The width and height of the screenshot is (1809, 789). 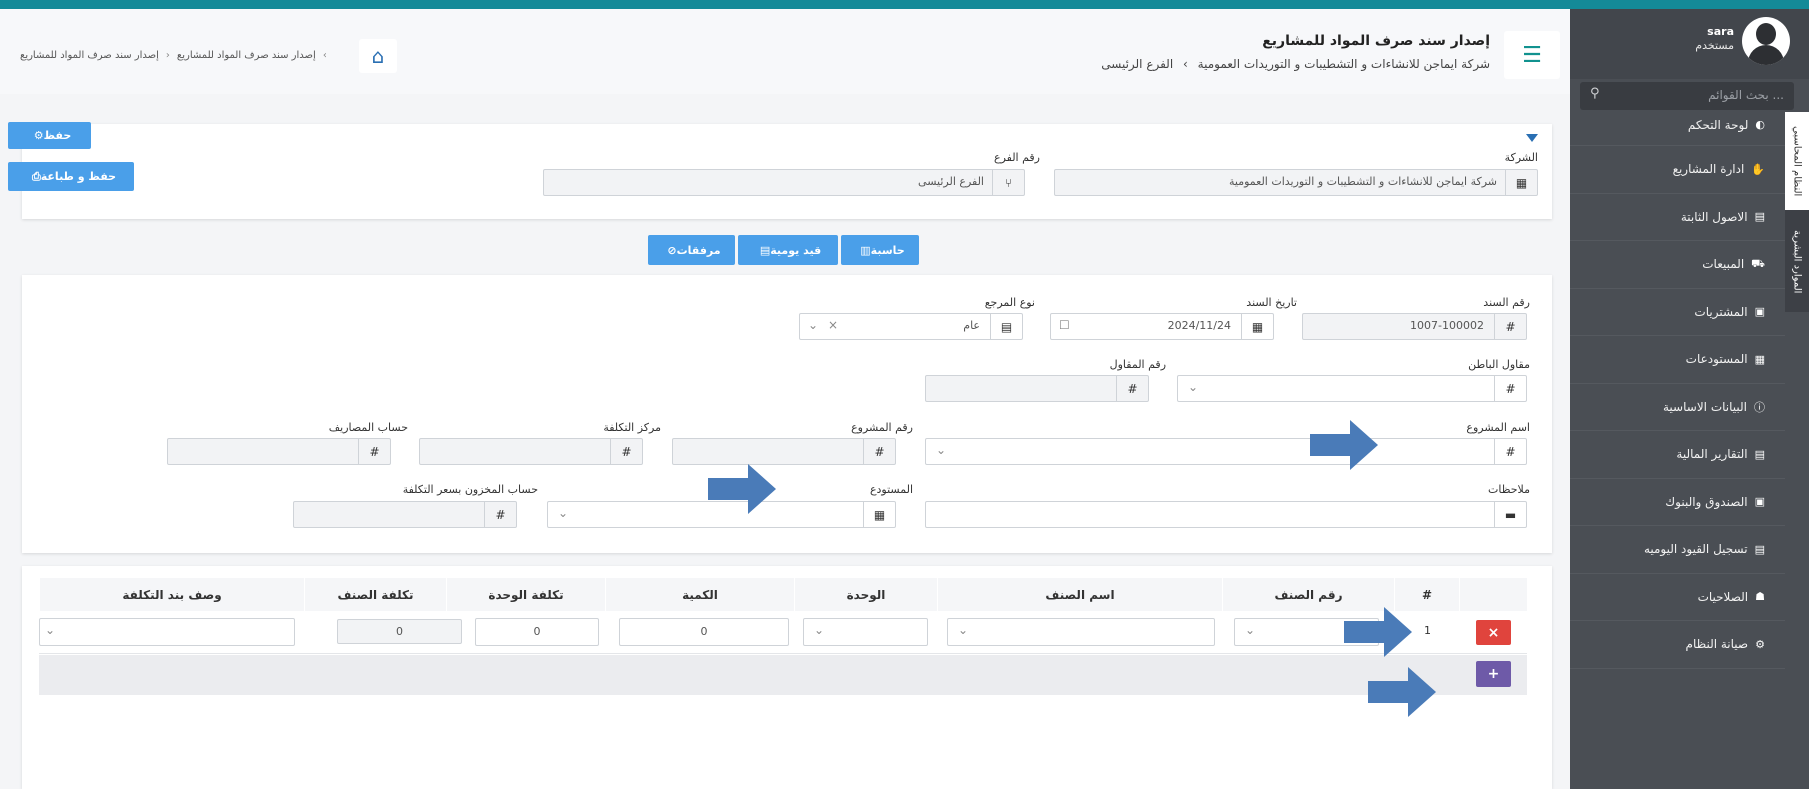 What do you see at coordinates (1162, 326) in the screenshot?
I see `voucher-date-field: ▦ 2024/11/24 ☐` at bounding box center [1162, 326].